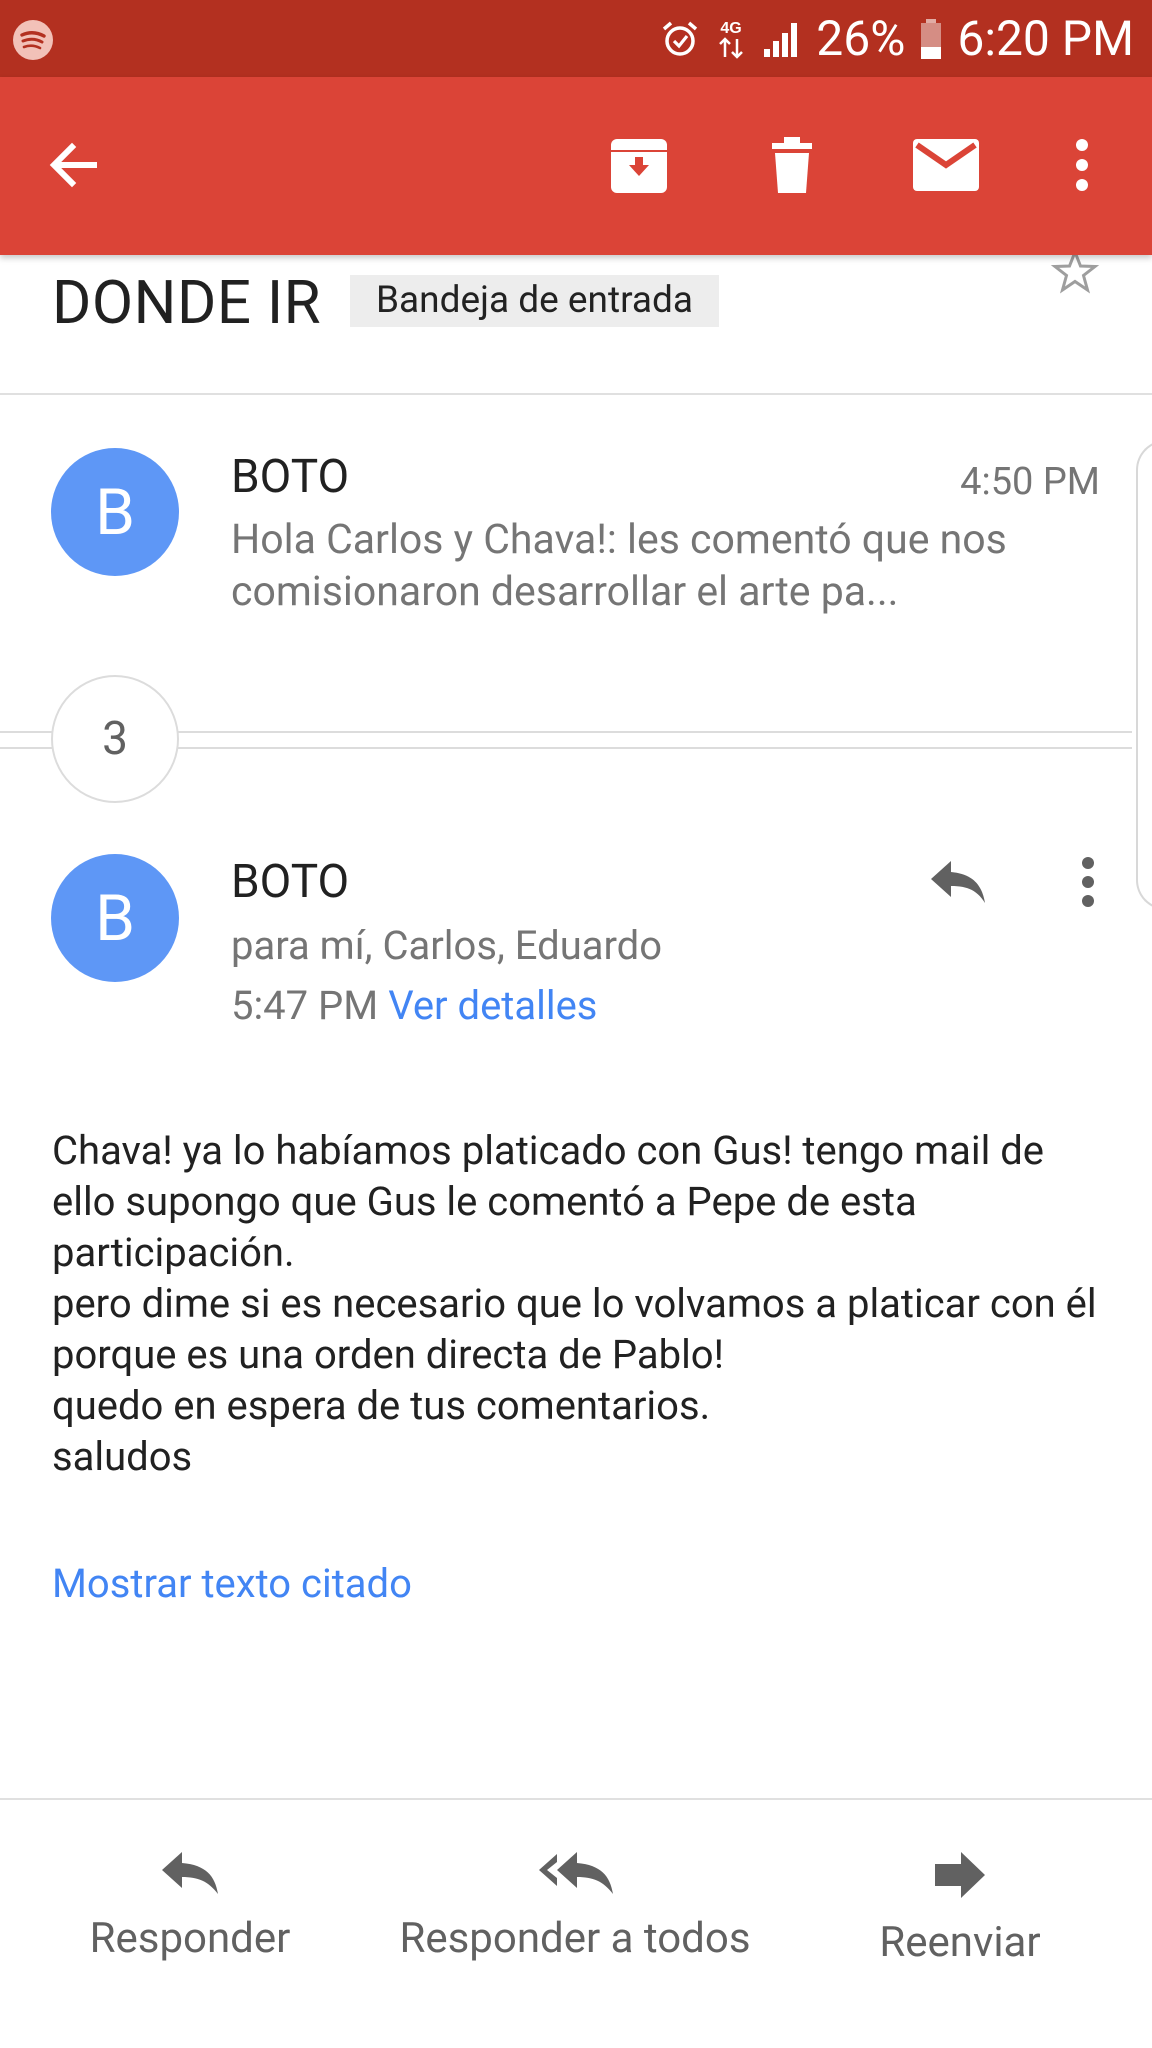  What do you see at coordinates (575, 1938) in the screenshot?
I see `reply-all-label: Responder a todos` at bounding box center [575, 1938].